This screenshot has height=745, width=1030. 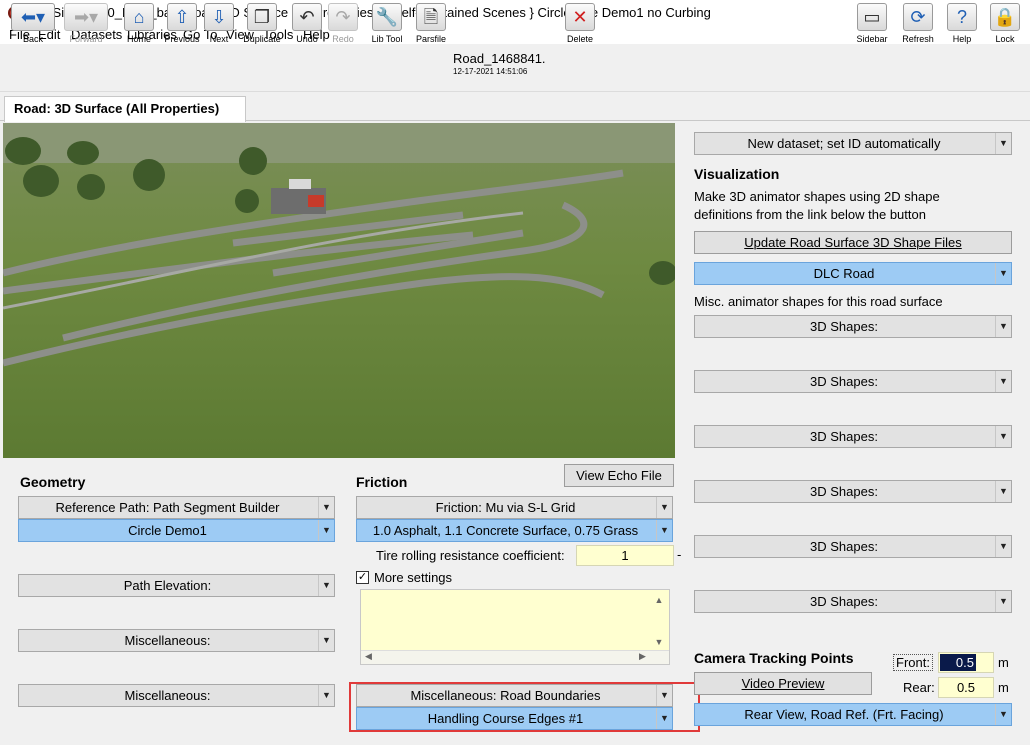 What do you see at coordinates (515, 627) in the screenshot?
I see `settings-textarea: ▲ ▼ ◀ ▶` at bounding box center [515, 627].